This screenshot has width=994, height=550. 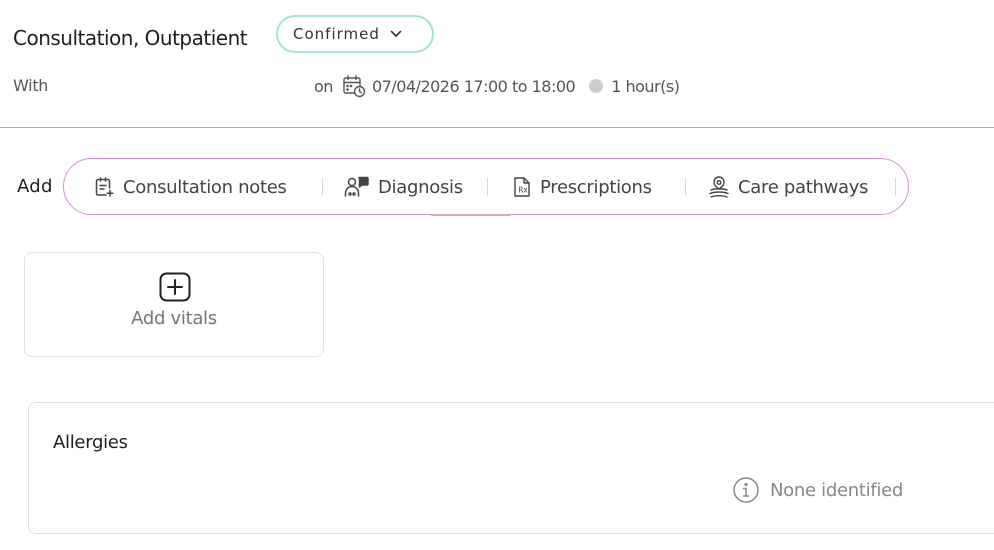 I want to click on allergies-status-label: None identified, so click(x=836, y=490).